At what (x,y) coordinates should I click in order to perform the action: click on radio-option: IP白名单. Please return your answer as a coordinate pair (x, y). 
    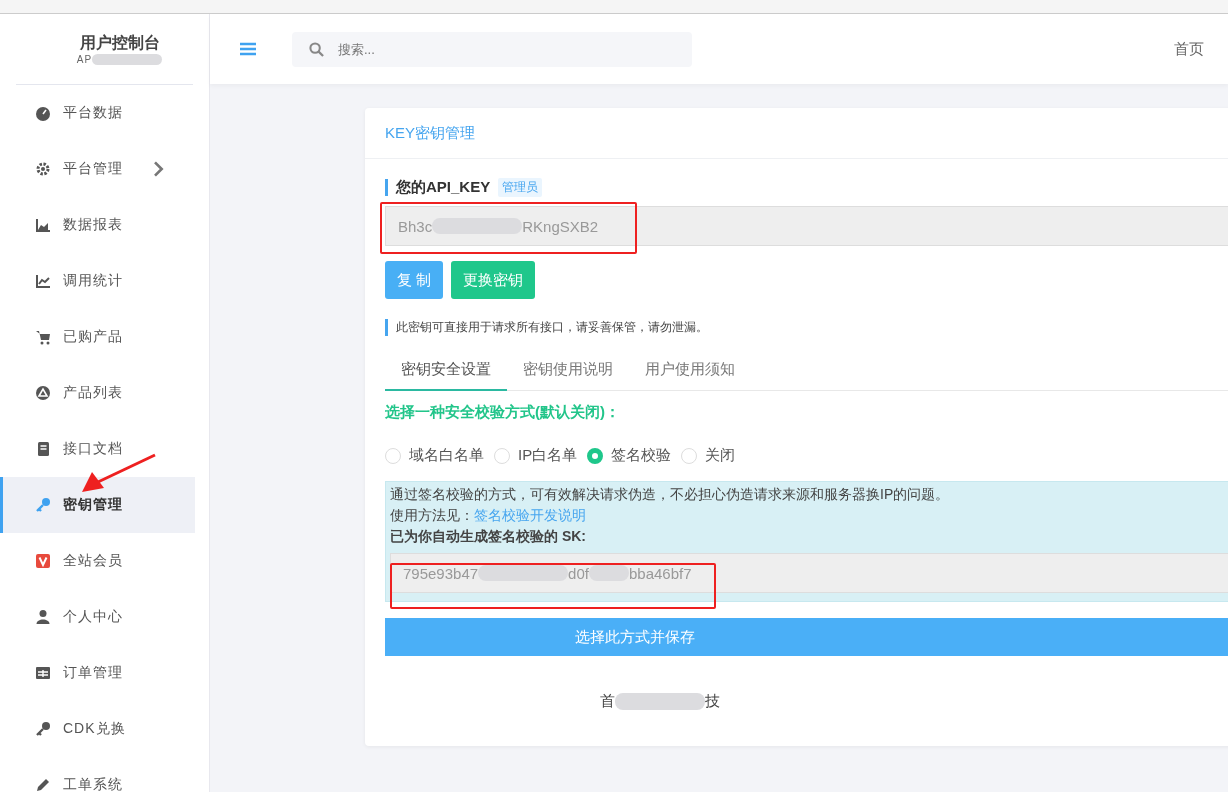
    Looking at the image, I should click on (536, 455).